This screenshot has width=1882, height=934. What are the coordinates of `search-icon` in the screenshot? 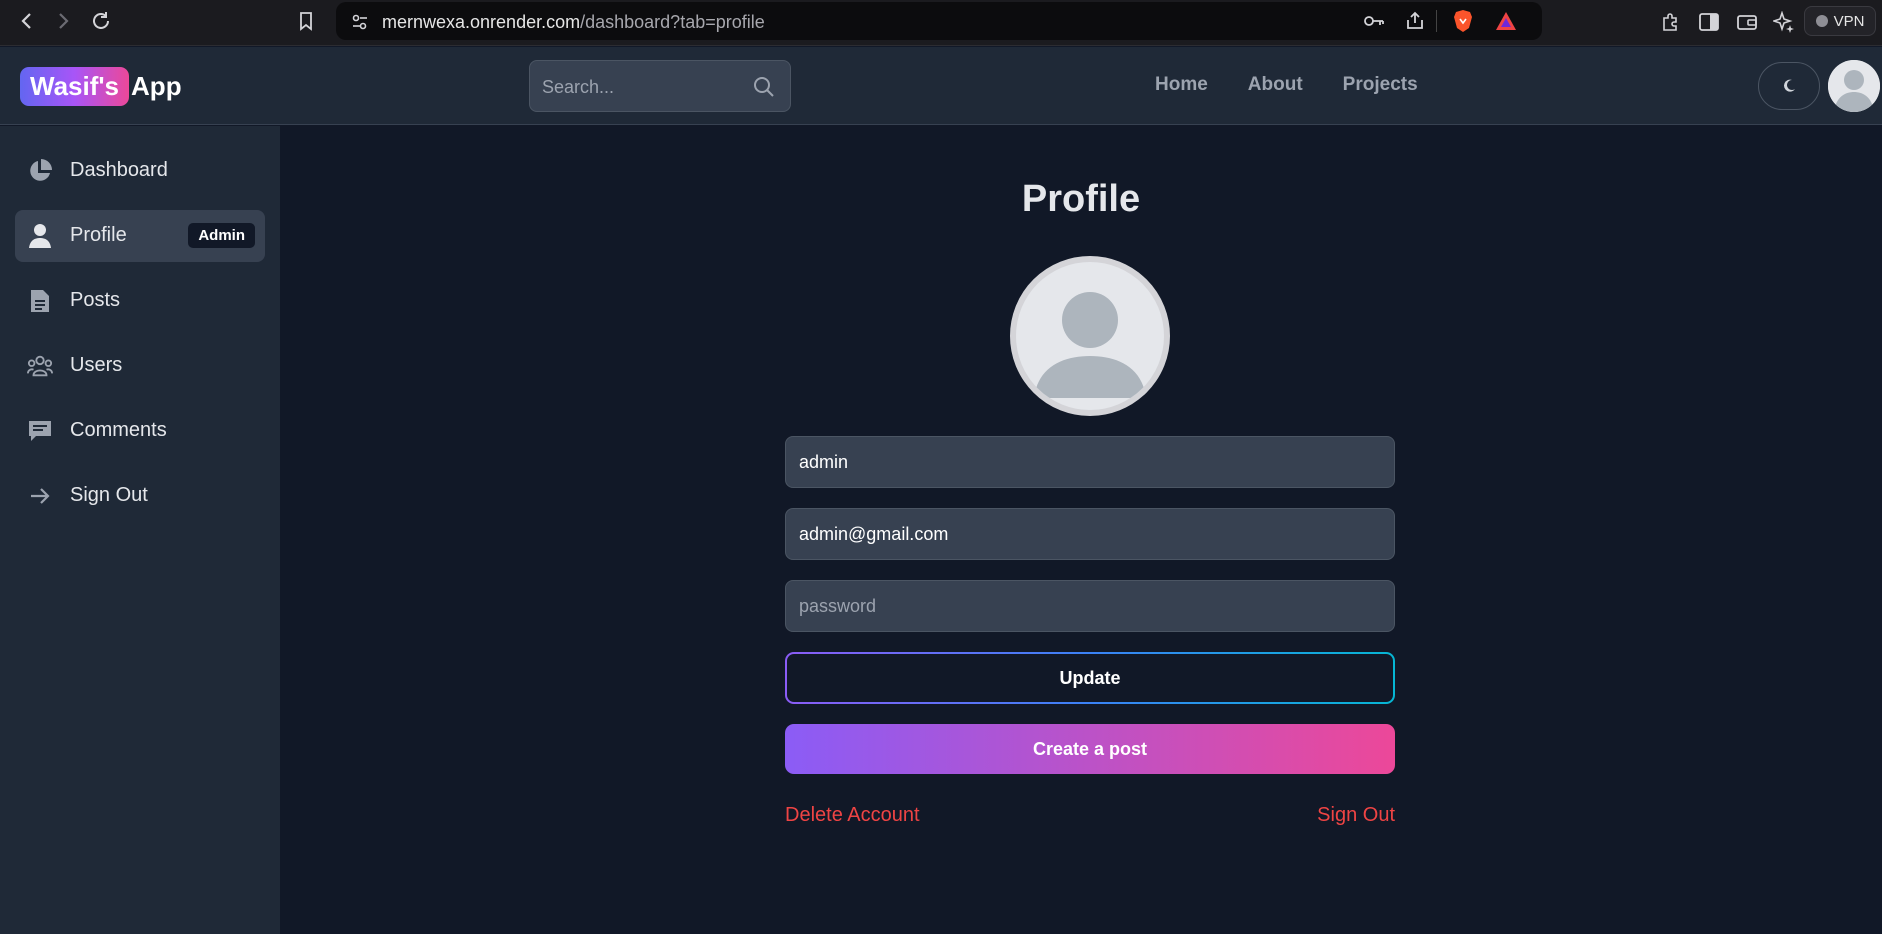 It's located at (764, 89).